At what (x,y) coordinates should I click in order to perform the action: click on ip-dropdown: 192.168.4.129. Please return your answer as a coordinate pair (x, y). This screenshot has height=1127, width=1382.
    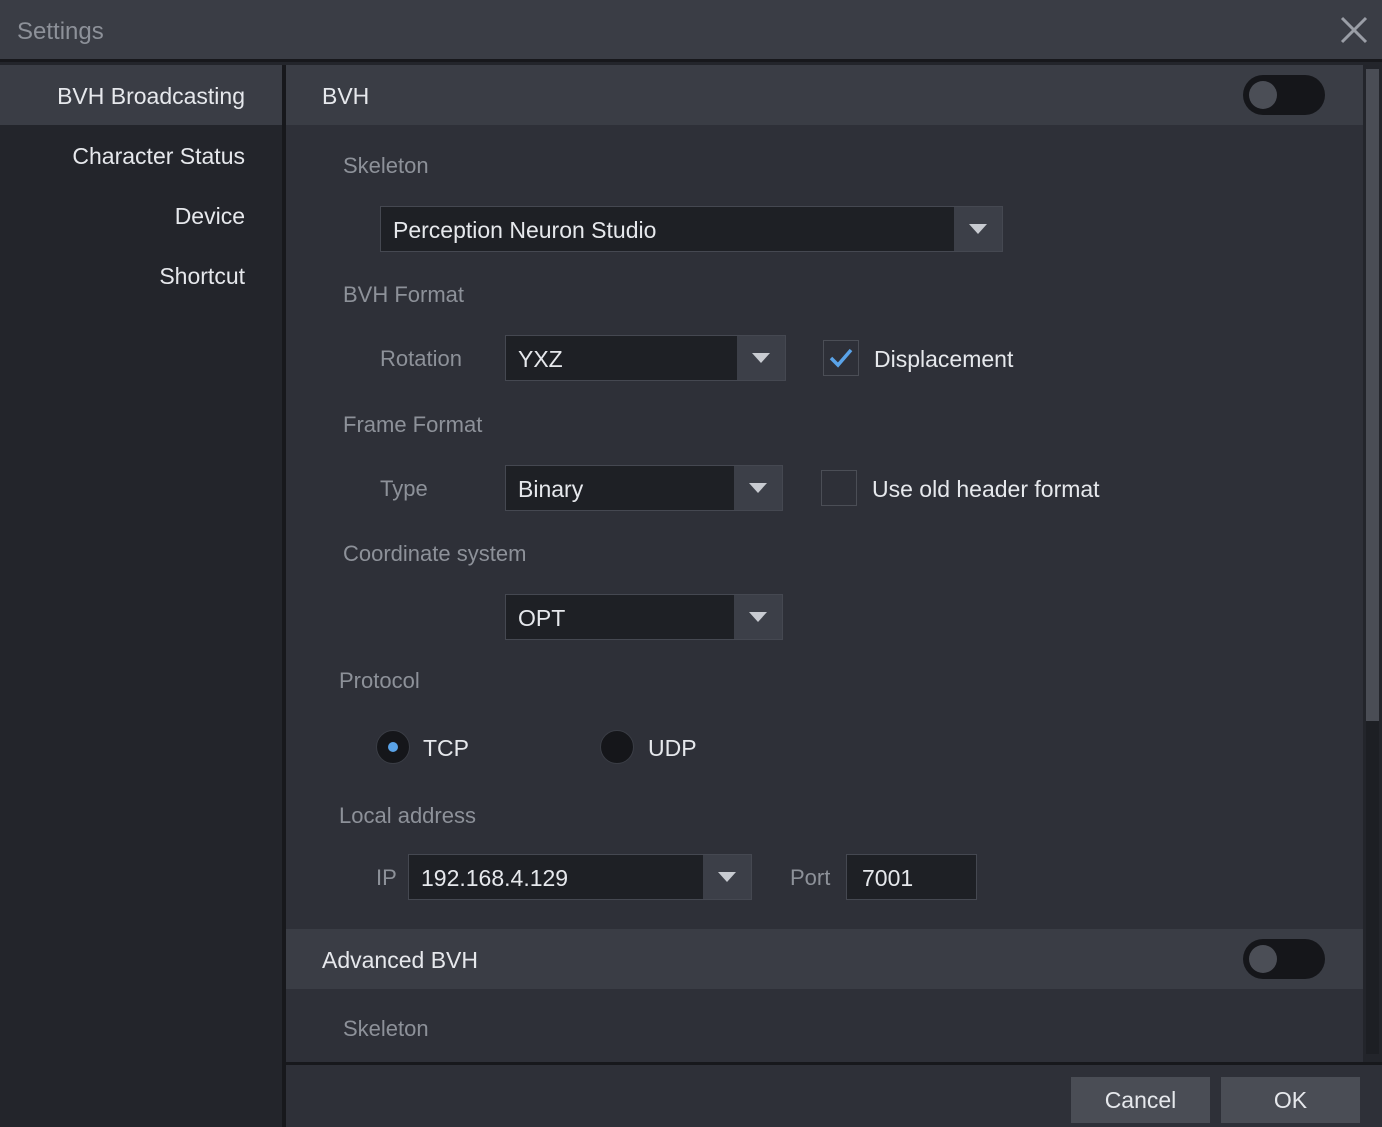
    Looking at the image, I should click on (580, 877).